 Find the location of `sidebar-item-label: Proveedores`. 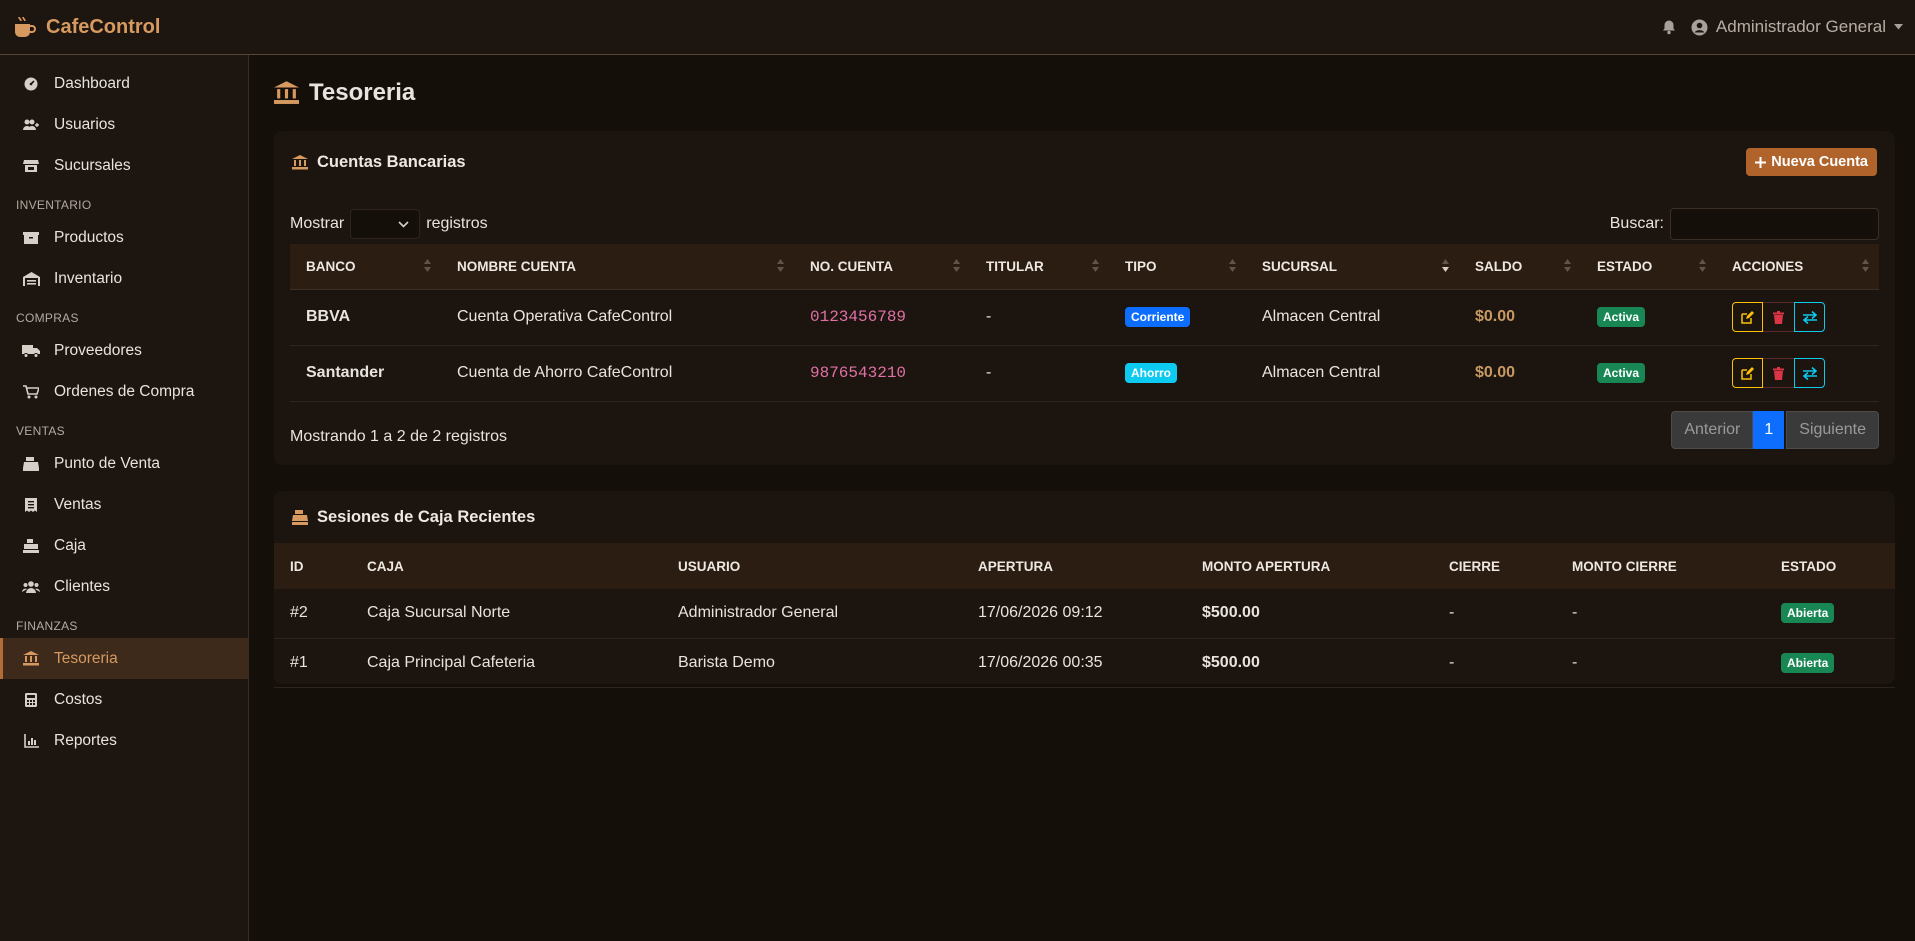

sidebar-item-label: Proveedores is located at coordinates (98, 350).